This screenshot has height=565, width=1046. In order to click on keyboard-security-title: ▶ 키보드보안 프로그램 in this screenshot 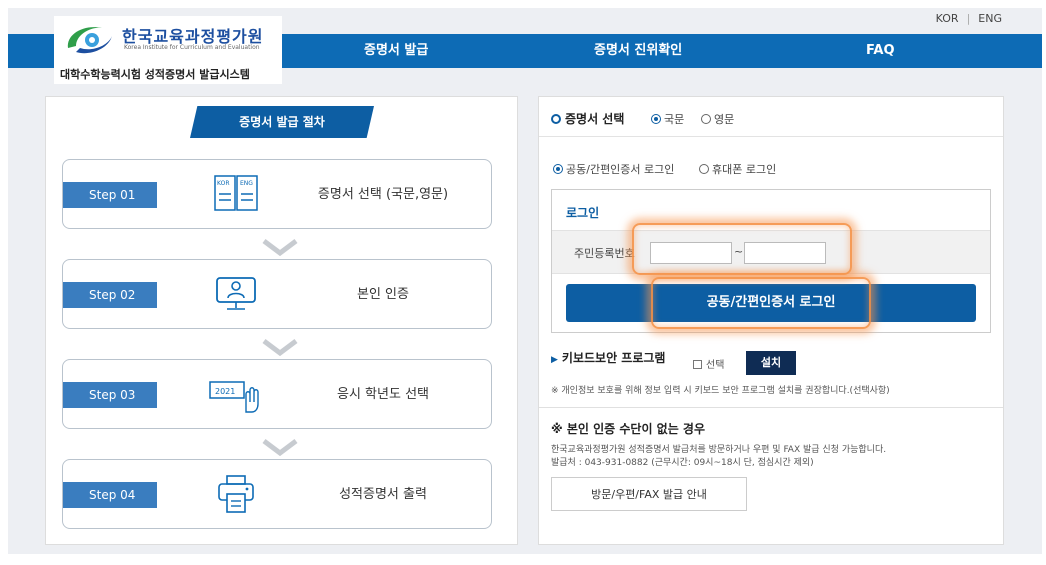, I will do `click(608, 357)`.